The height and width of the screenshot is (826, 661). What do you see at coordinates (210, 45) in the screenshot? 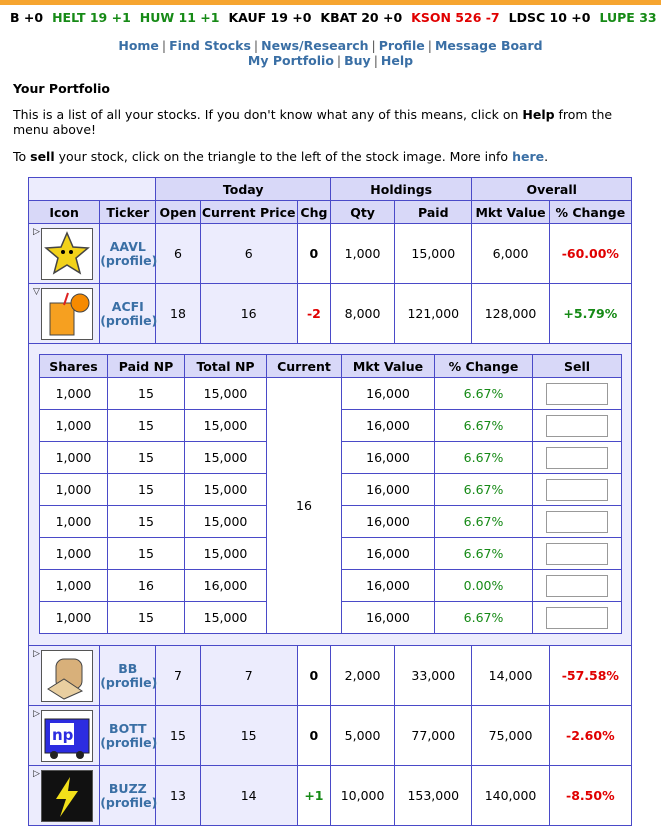
I see `nav-find-stocks: Find Stocks` at bounding box center [210, 45].